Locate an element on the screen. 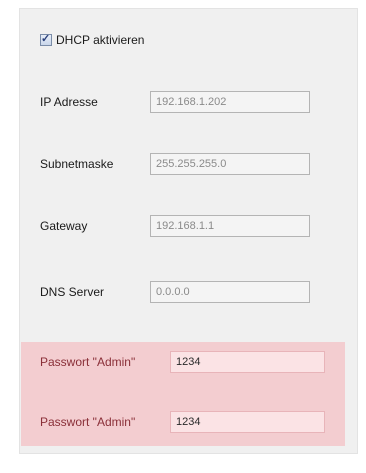  dhcp-label: DHCP aktivieren is located at coordinates (100, 40).